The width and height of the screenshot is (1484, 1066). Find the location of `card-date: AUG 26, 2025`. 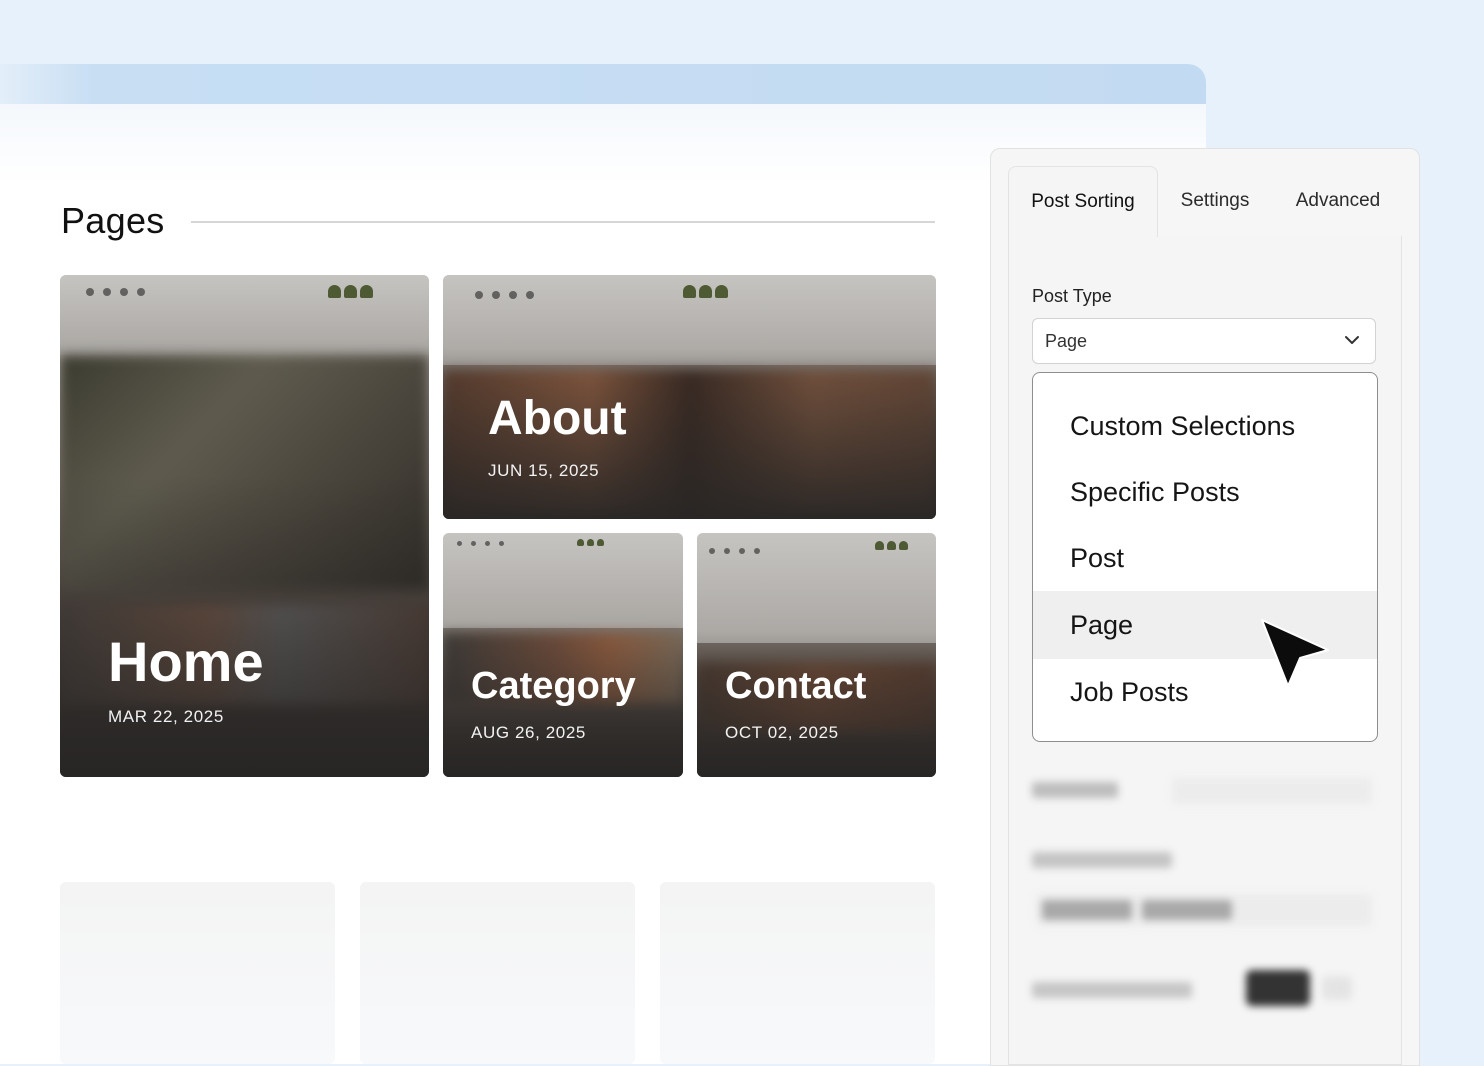

card-date: AUG 26, 2025 is located at coordinates (528, 732).